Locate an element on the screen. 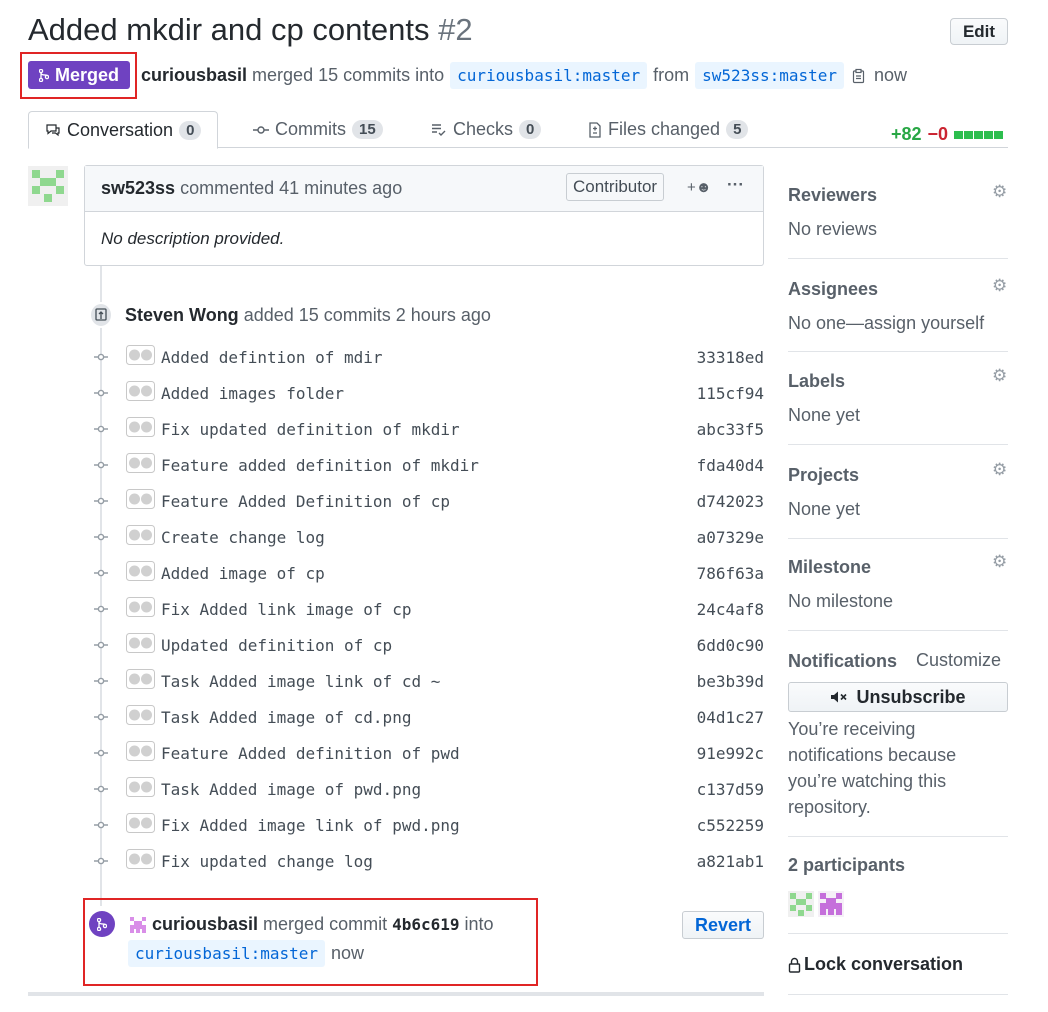  commit-row: Feature added definition of mkdir fda40d4 is located at coordinates (429, 465).